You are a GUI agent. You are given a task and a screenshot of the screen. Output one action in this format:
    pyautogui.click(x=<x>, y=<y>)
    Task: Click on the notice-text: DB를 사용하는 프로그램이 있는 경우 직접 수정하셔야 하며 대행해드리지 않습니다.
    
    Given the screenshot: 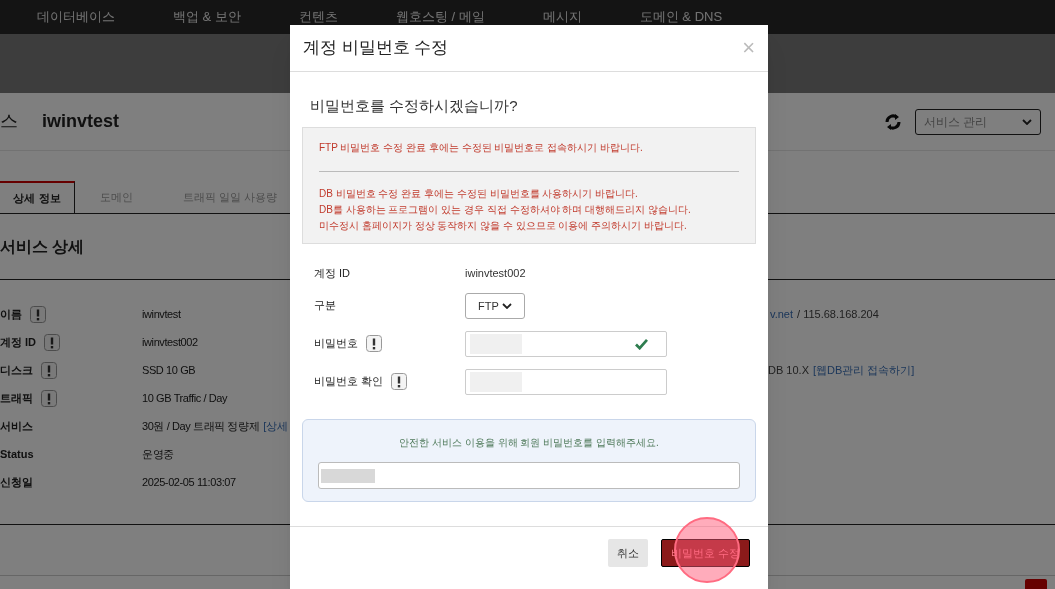 What is the action you would take?
    pyautogui.click(x=505, y=209)
    